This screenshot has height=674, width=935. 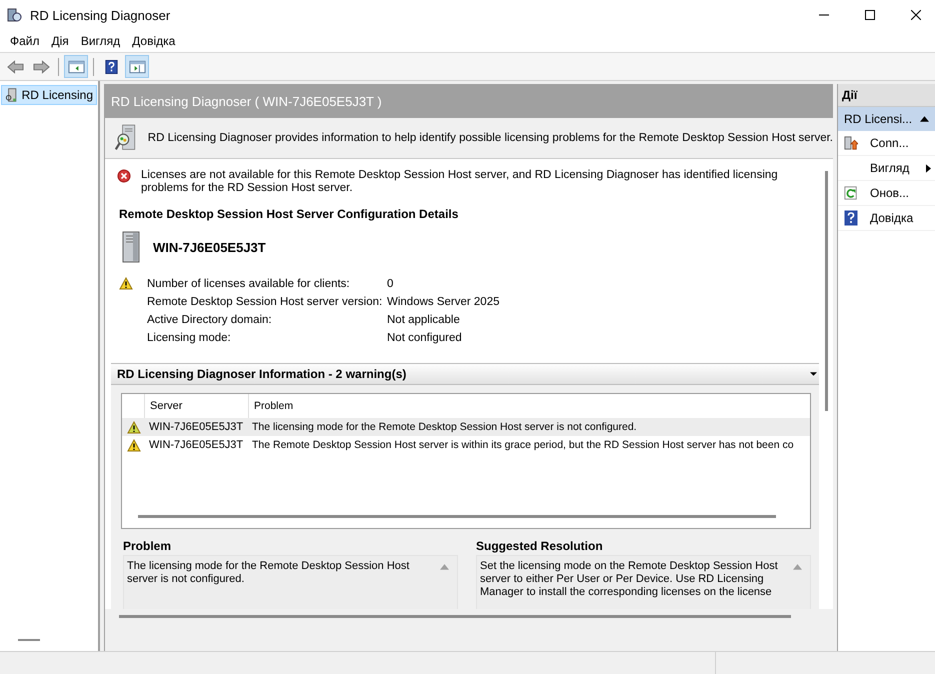 What do you see at coordinates (444, 427) in the screenshot?
I see `table-cell-text: The licensing mode for the Remote Desktop Session Host server is not configured.` at bounding box center [444, 427].